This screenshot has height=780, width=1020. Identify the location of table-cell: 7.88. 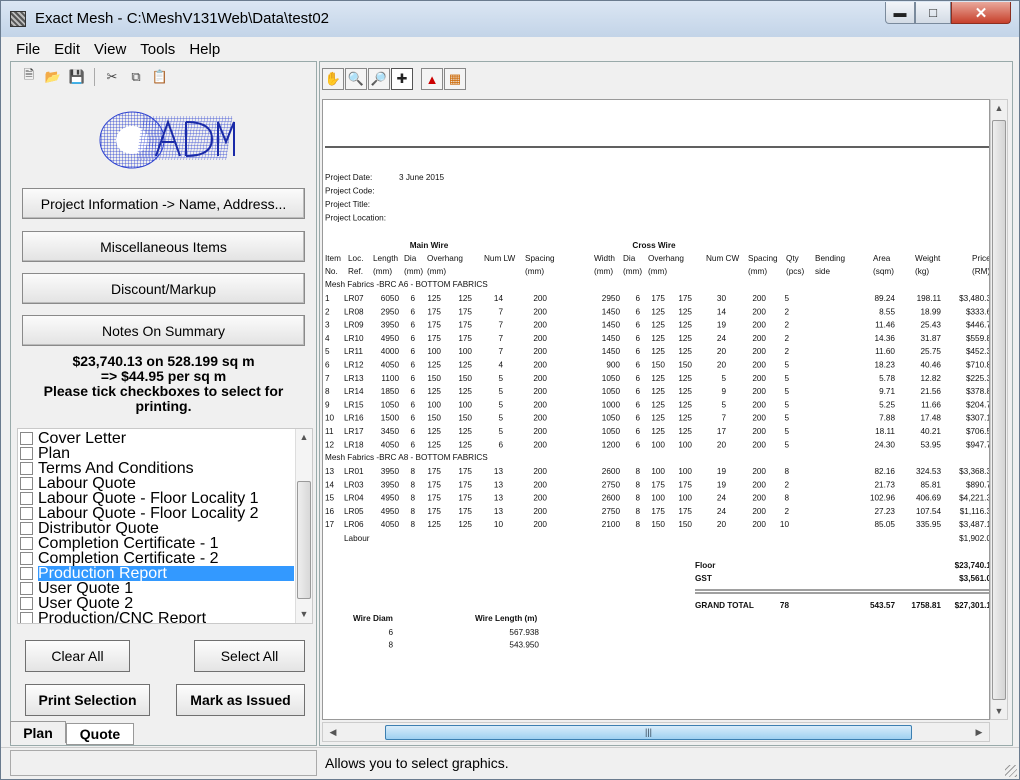
(887, 418).